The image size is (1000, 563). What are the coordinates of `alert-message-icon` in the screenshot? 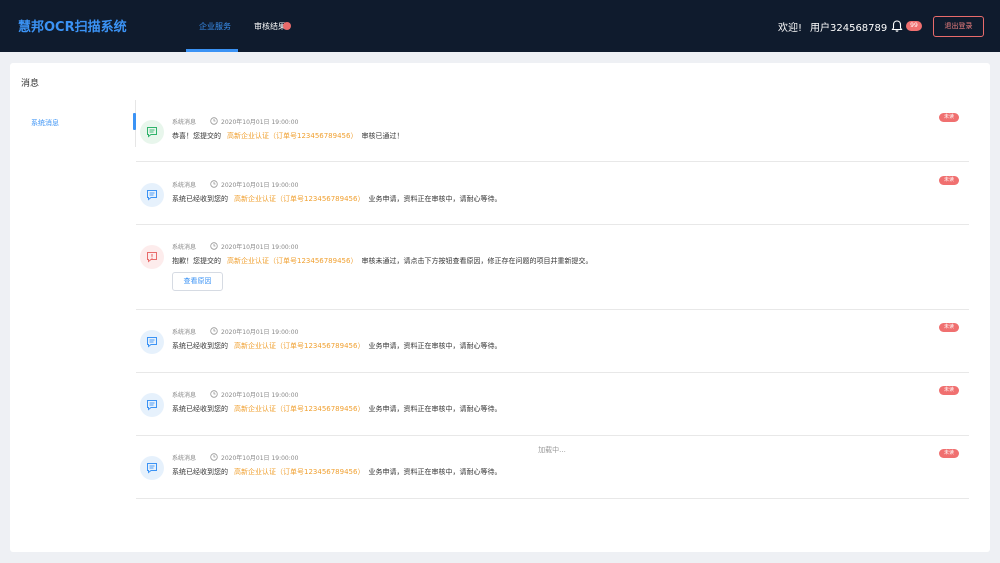 It's located at (152, 257).